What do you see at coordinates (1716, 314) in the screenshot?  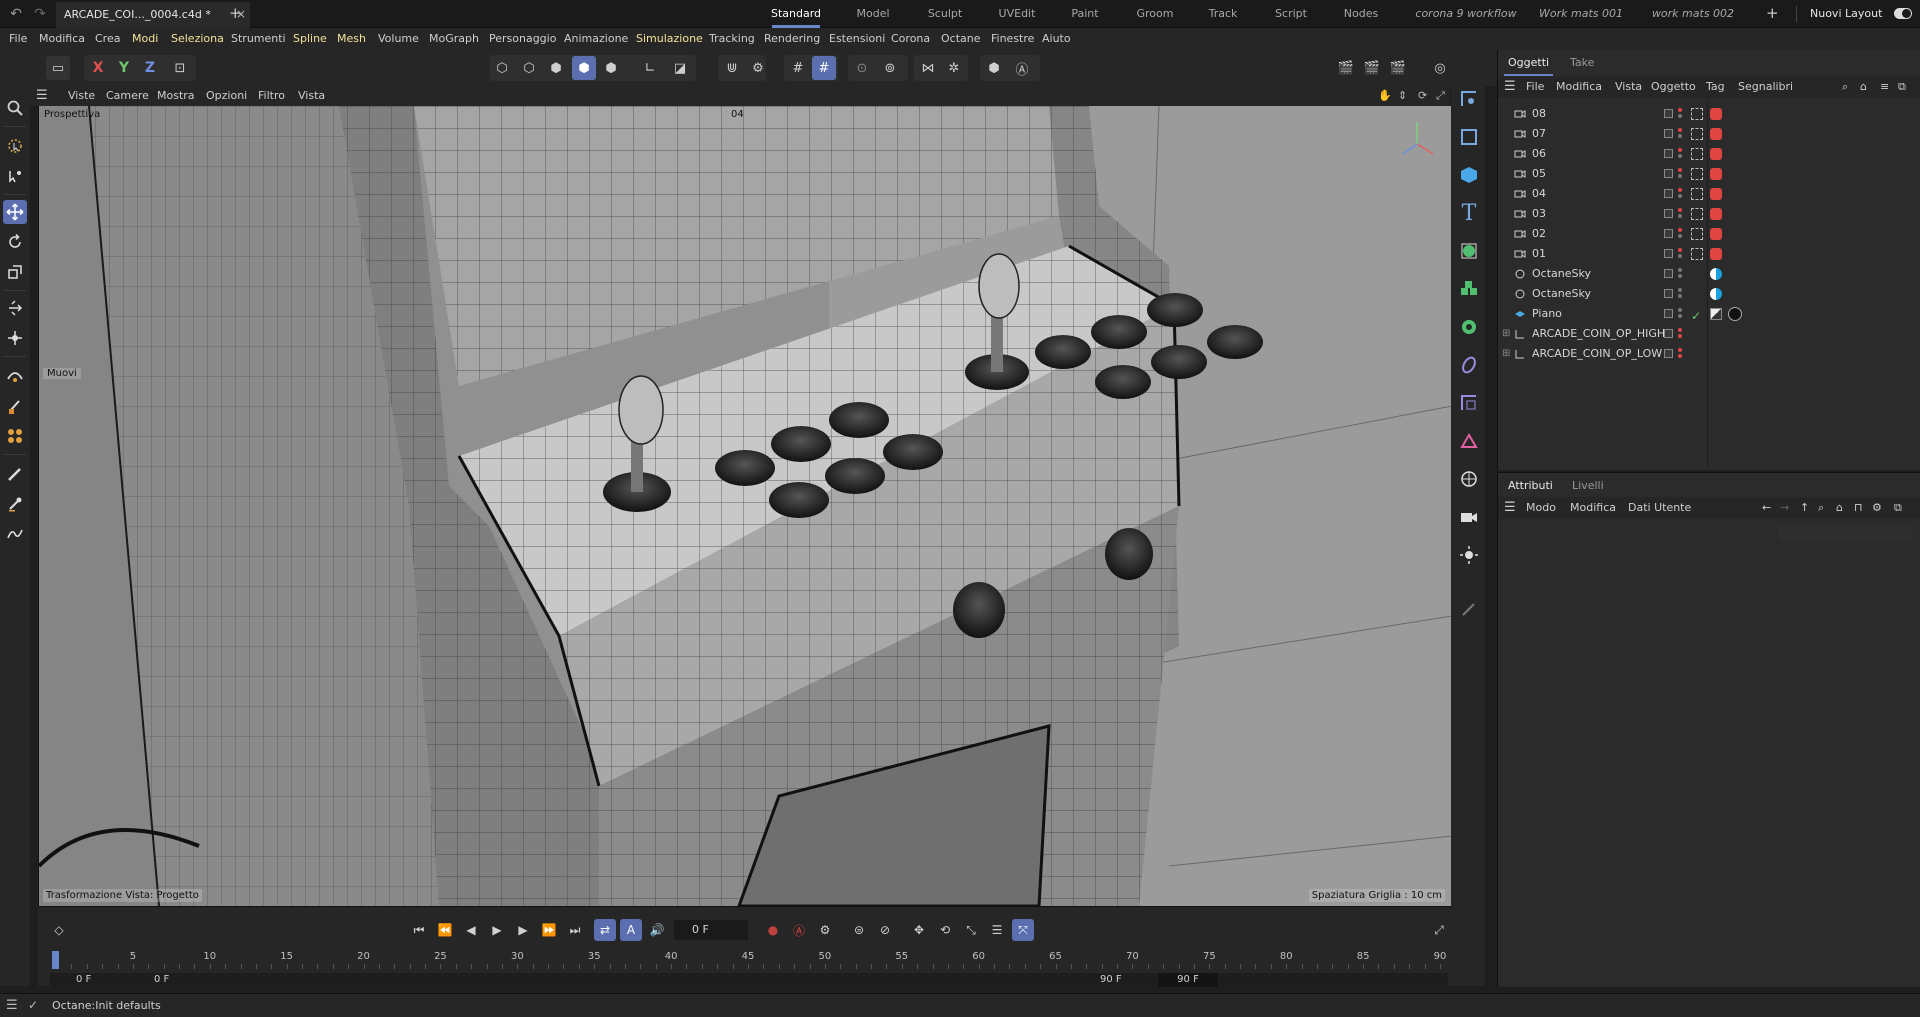 I see `texture-tag-icon` at bounding box center [1716, 314].